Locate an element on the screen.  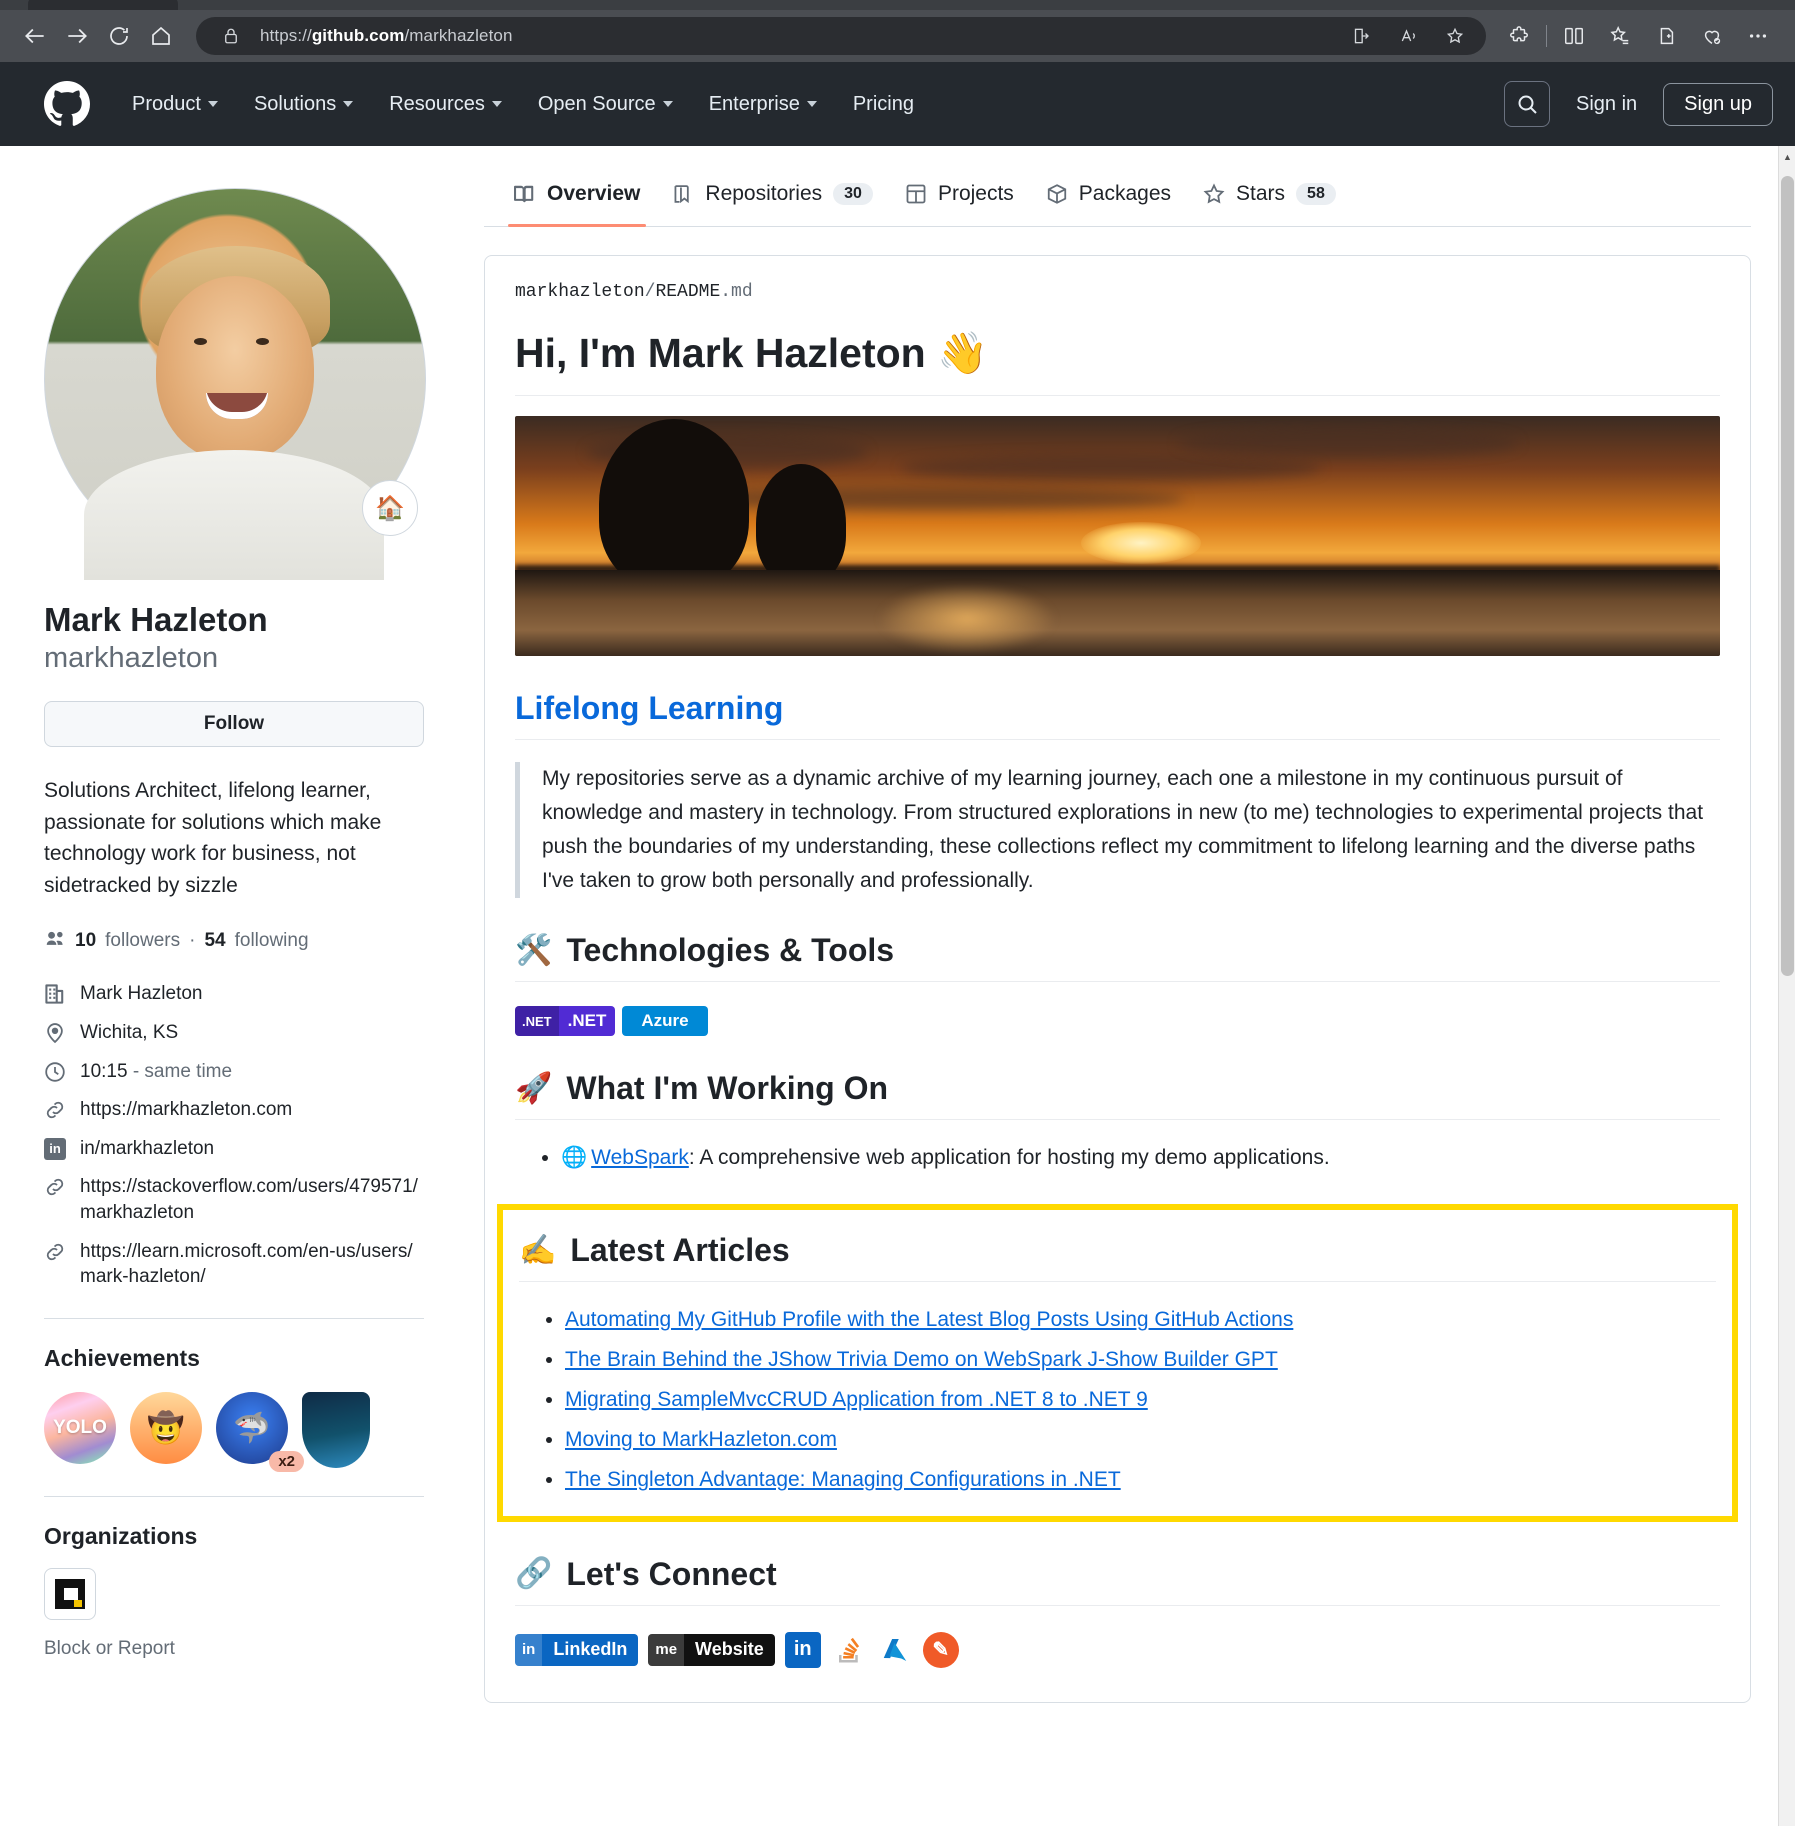
page-scrollbar: ▲ ▼ is located at coordinates (1786, 986).